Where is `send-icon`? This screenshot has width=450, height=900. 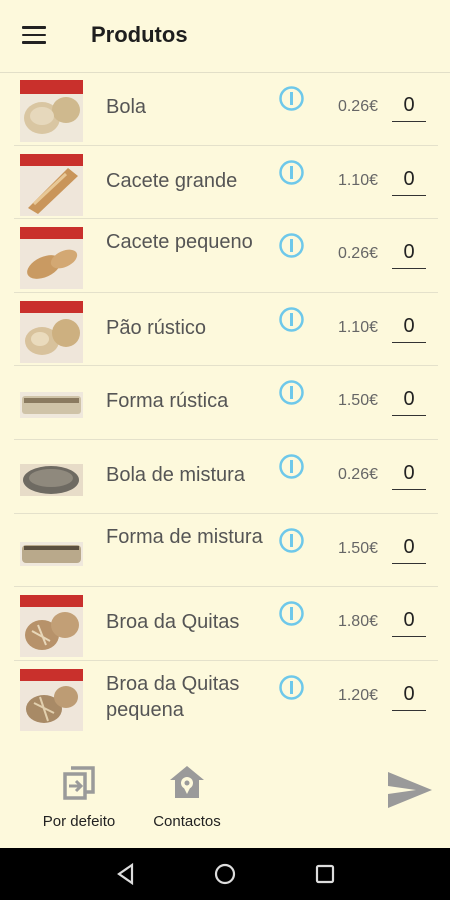 send-icon is located at coordinates (410, 790).